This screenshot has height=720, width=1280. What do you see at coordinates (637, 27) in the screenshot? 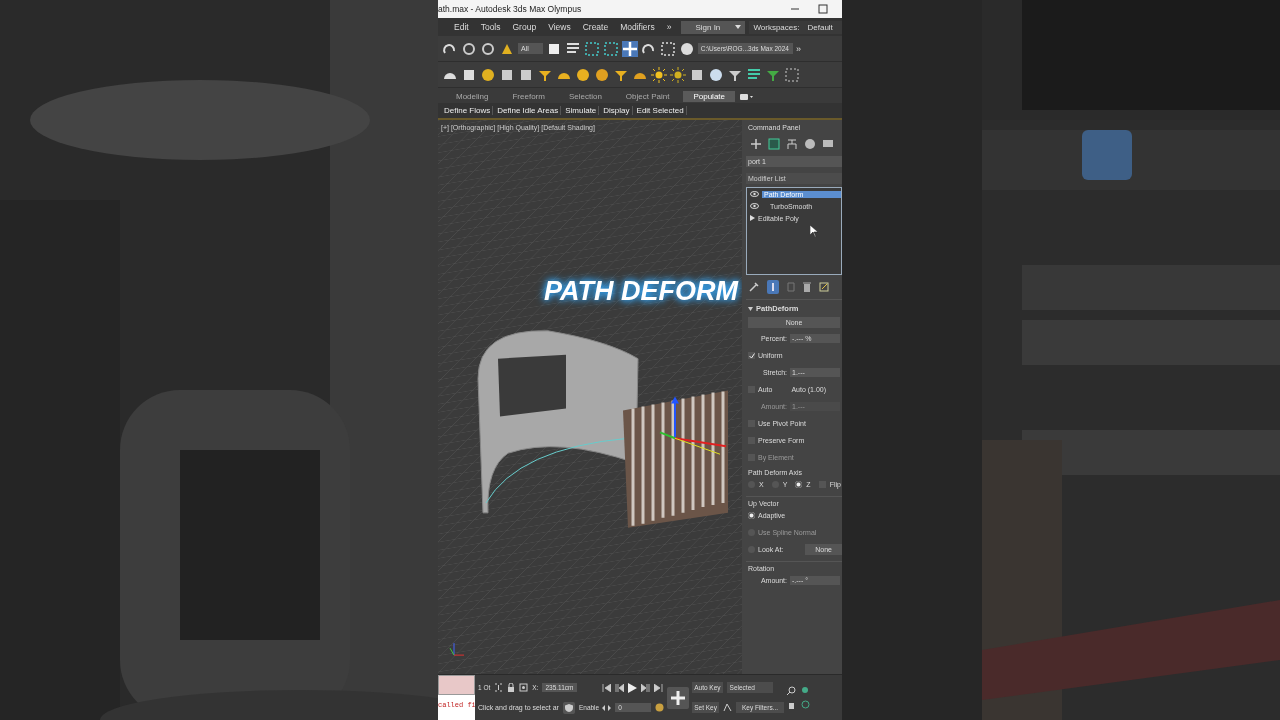
I see `menu-item: Modifiers` at bounding box center [637, 27].